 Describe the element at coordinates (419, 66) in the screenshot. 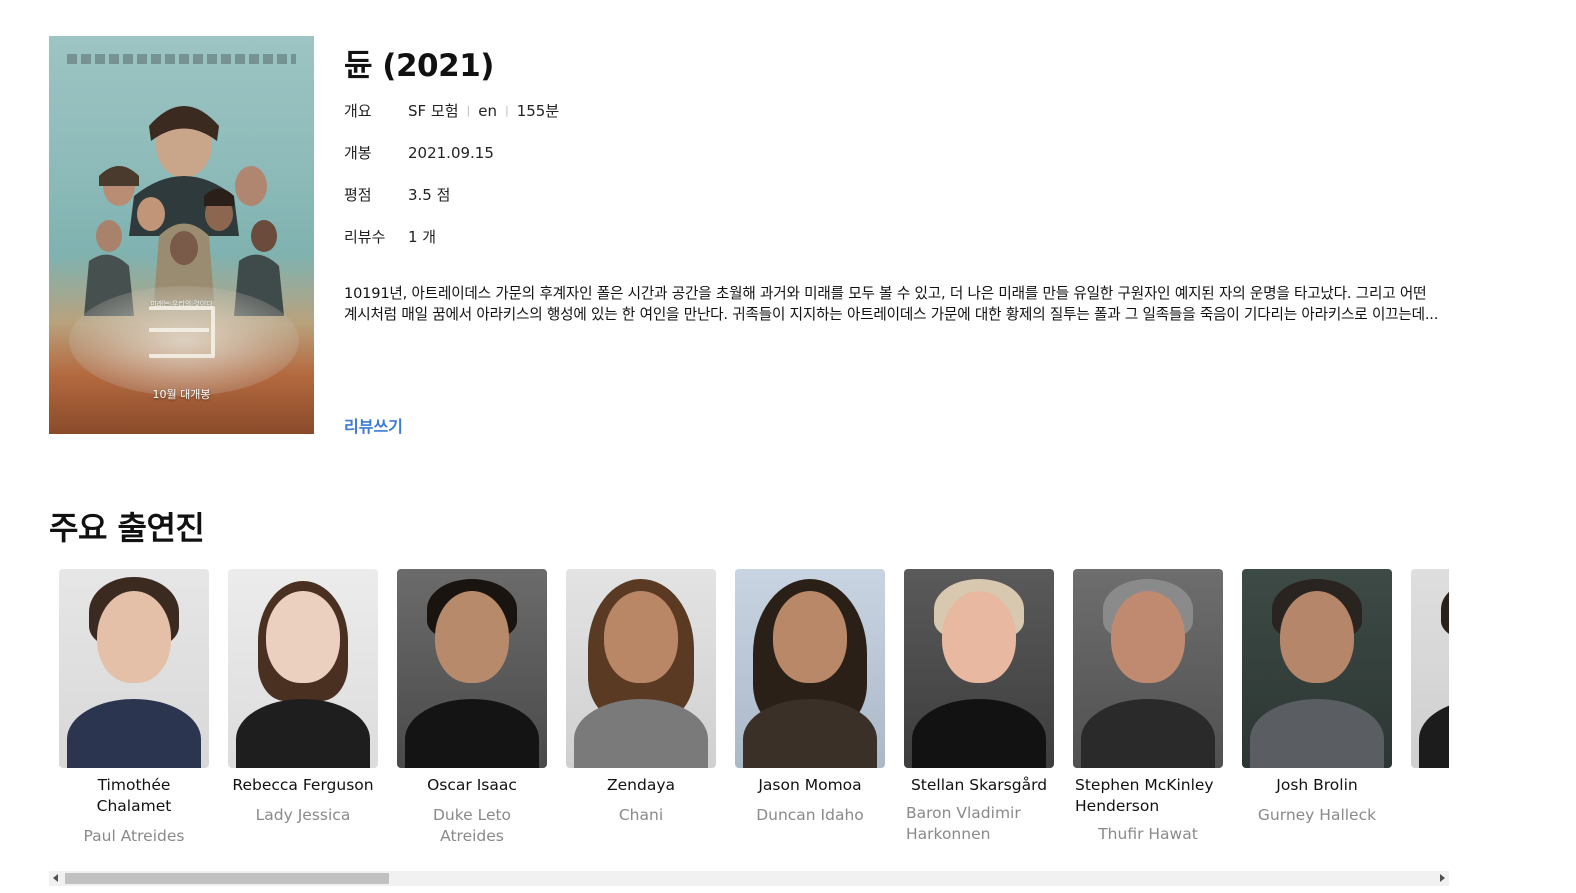

I see `movie-title: 듄 (2021)` at that location.